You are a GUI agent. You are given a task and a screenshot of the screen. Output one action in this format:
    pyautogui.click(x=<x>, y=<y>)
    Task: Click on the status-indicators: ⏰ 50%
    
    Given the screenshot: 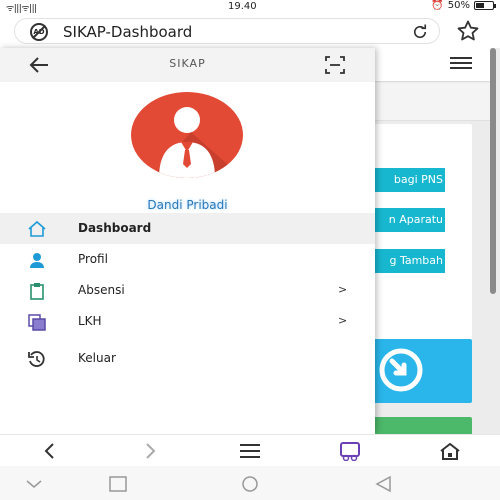 What is the action you would take?
    pyautogui.click(x=463, y=5)
    